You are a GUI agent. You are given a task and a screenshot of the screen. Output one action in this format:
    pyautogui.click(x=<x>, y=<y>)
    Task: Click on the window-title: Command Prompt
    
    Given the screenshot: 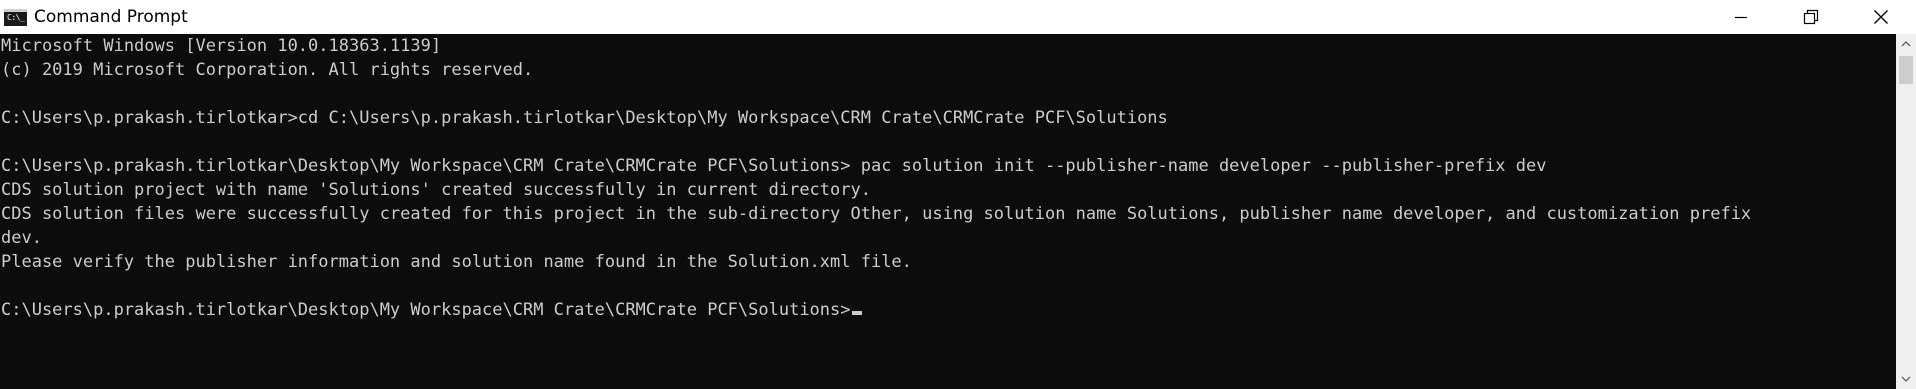 What is the action you would take?
    pyautogui.click(x=111, y=17)
    